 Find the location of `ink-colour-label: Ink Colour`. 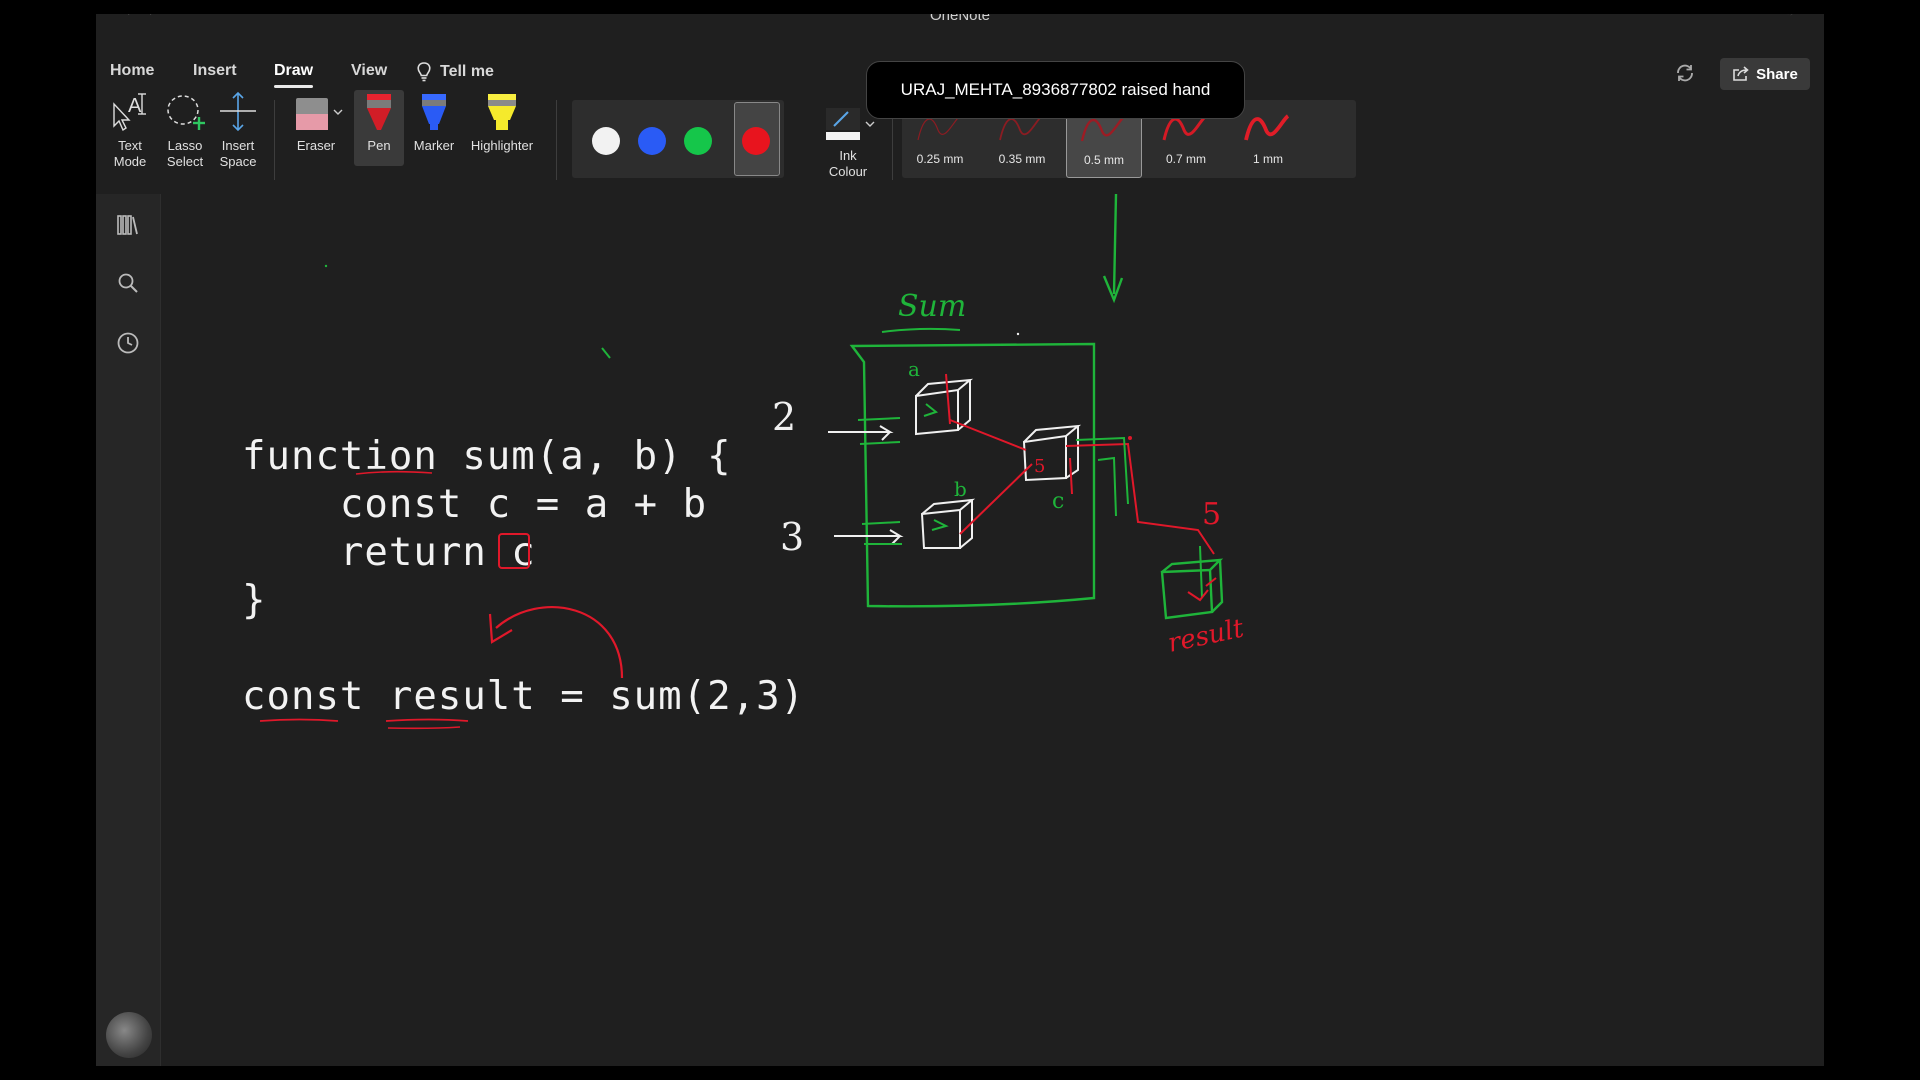

ink-colour-label: Ink Colour is located at coordinates (848, 163).